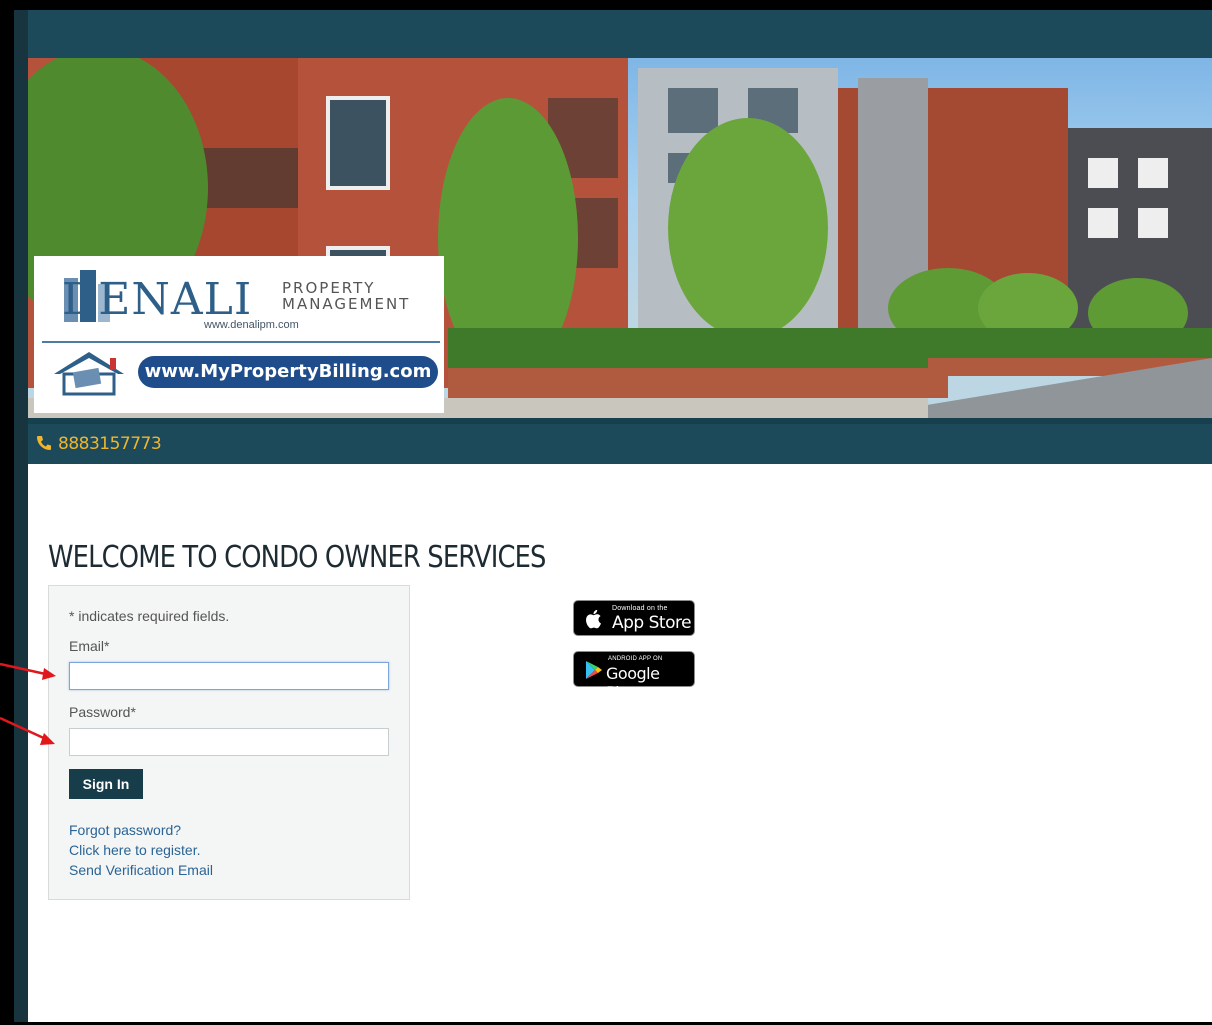 This screenshot has width=1212, height=1025. Describe the element at coordinates (106, 784) in the screenshot. I see `sign-in-button: Sign In` at that location.